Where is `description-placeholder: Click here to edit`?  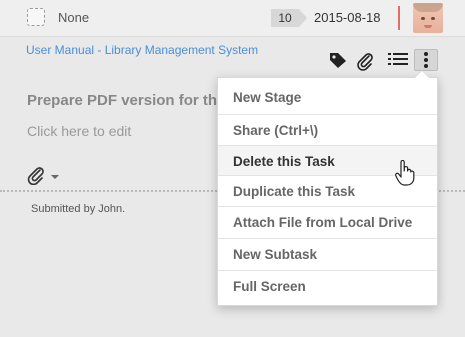
description-placeholder: Click here to edit is located at coordinates (79, 131).